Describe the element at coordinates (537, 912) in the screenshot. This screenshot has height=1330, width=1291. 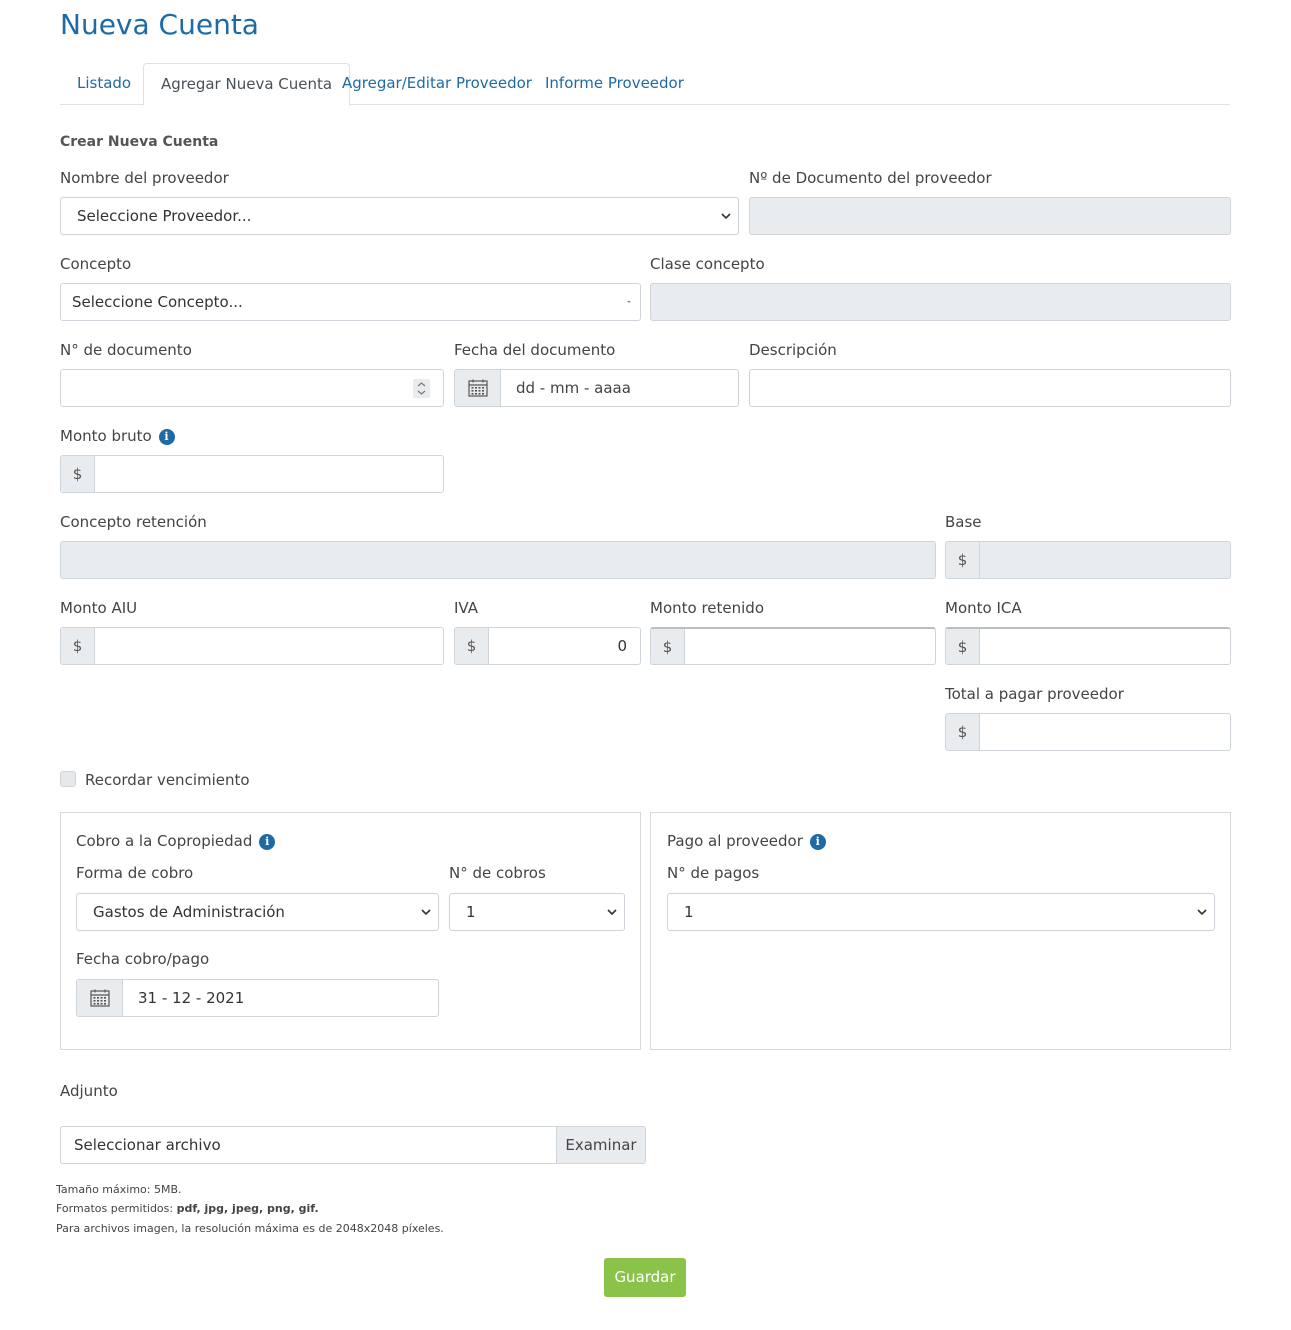
I see `num-cobros-select: 1` at that location.